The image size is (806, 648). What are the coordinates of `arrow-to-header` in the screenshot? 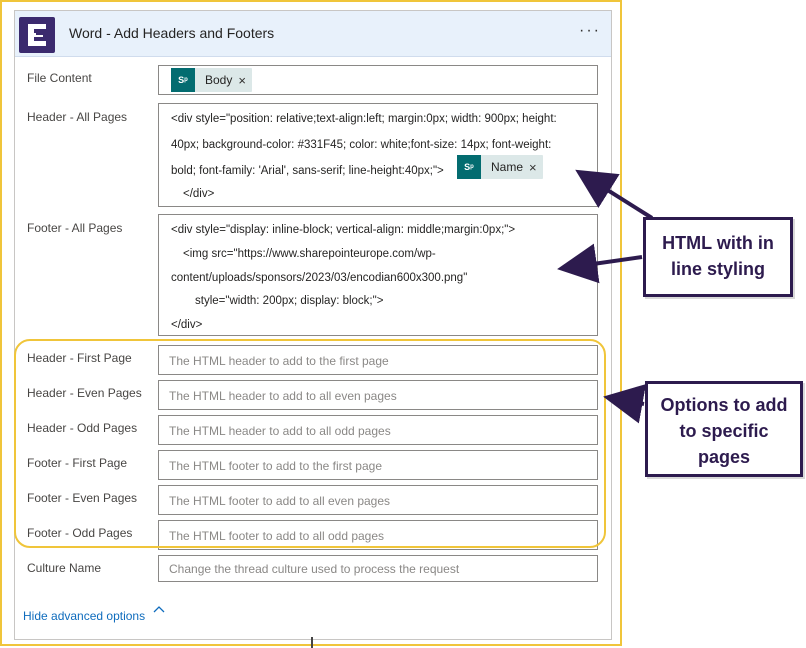 It's located at (614, 194).